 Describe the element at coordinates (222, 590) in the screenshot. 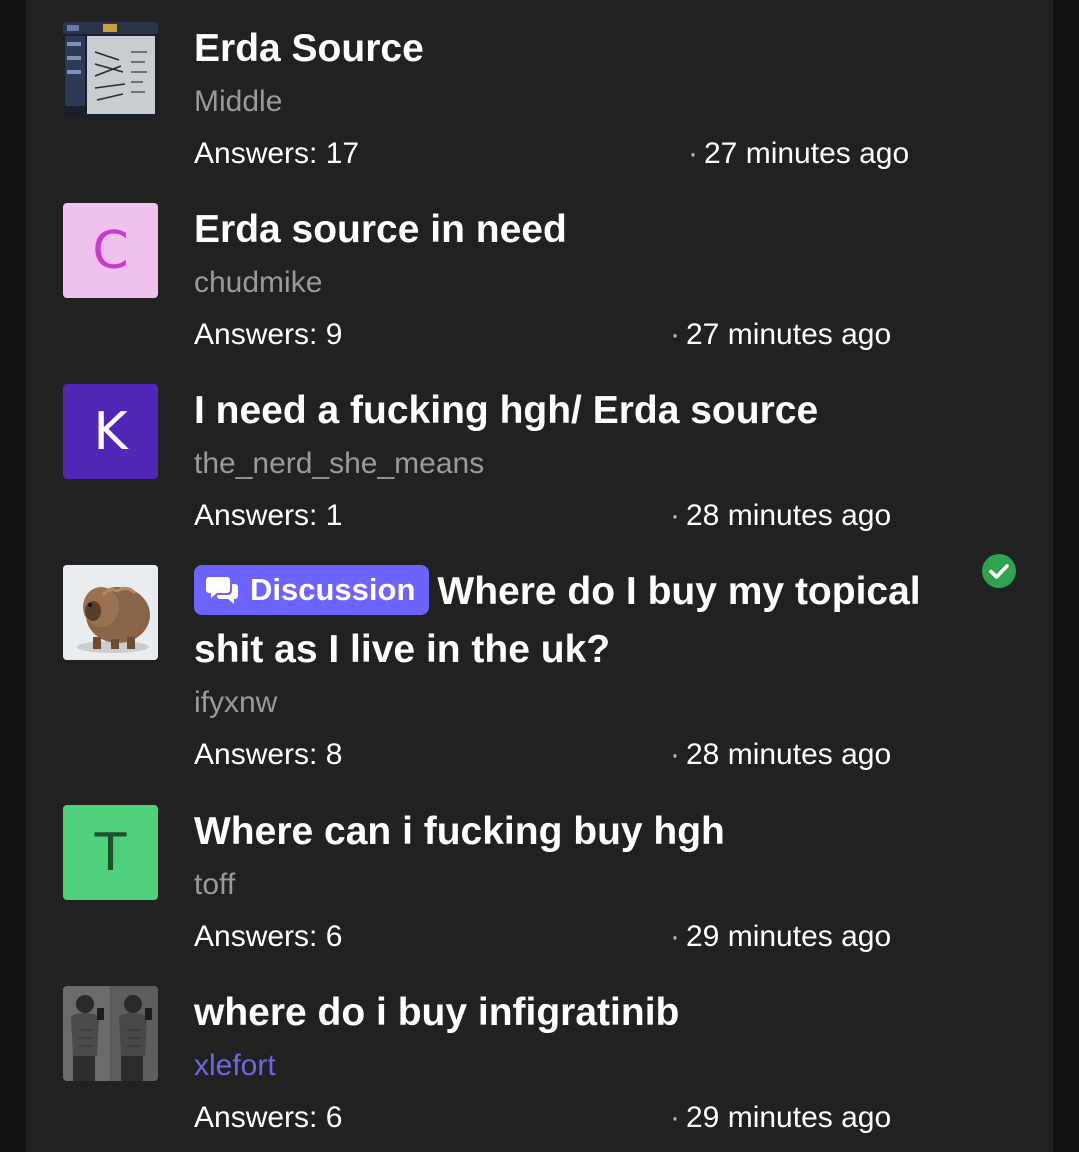

I see `chat-bubbles-icon` at that location.